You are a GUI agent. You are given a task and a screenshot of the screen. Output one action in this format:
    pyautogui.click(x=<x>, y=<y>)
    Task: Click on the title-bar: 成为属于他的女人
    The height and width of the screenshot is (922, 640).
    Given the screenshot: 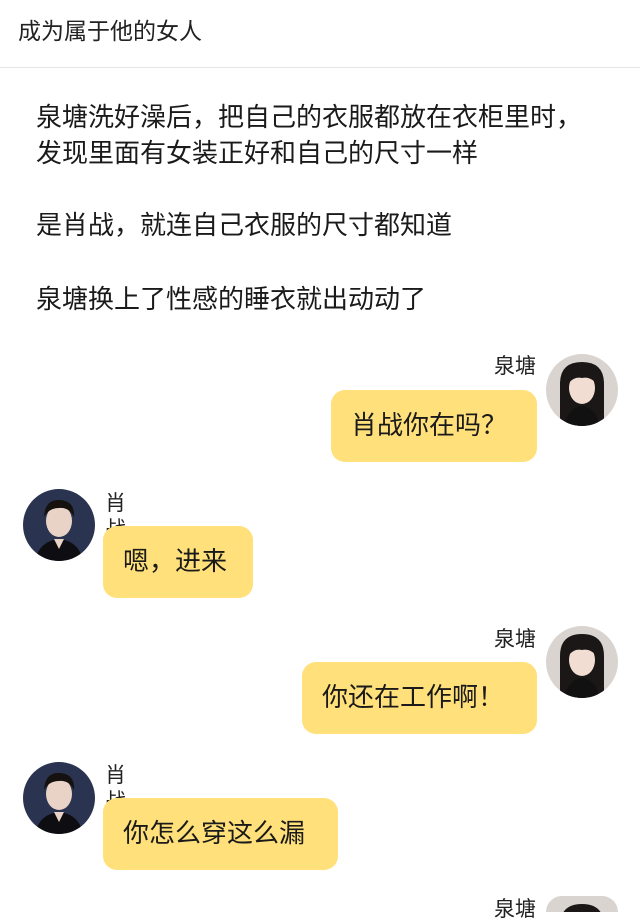 What is the action you would take?
    pyautogui.click(x=320, y=34)
    